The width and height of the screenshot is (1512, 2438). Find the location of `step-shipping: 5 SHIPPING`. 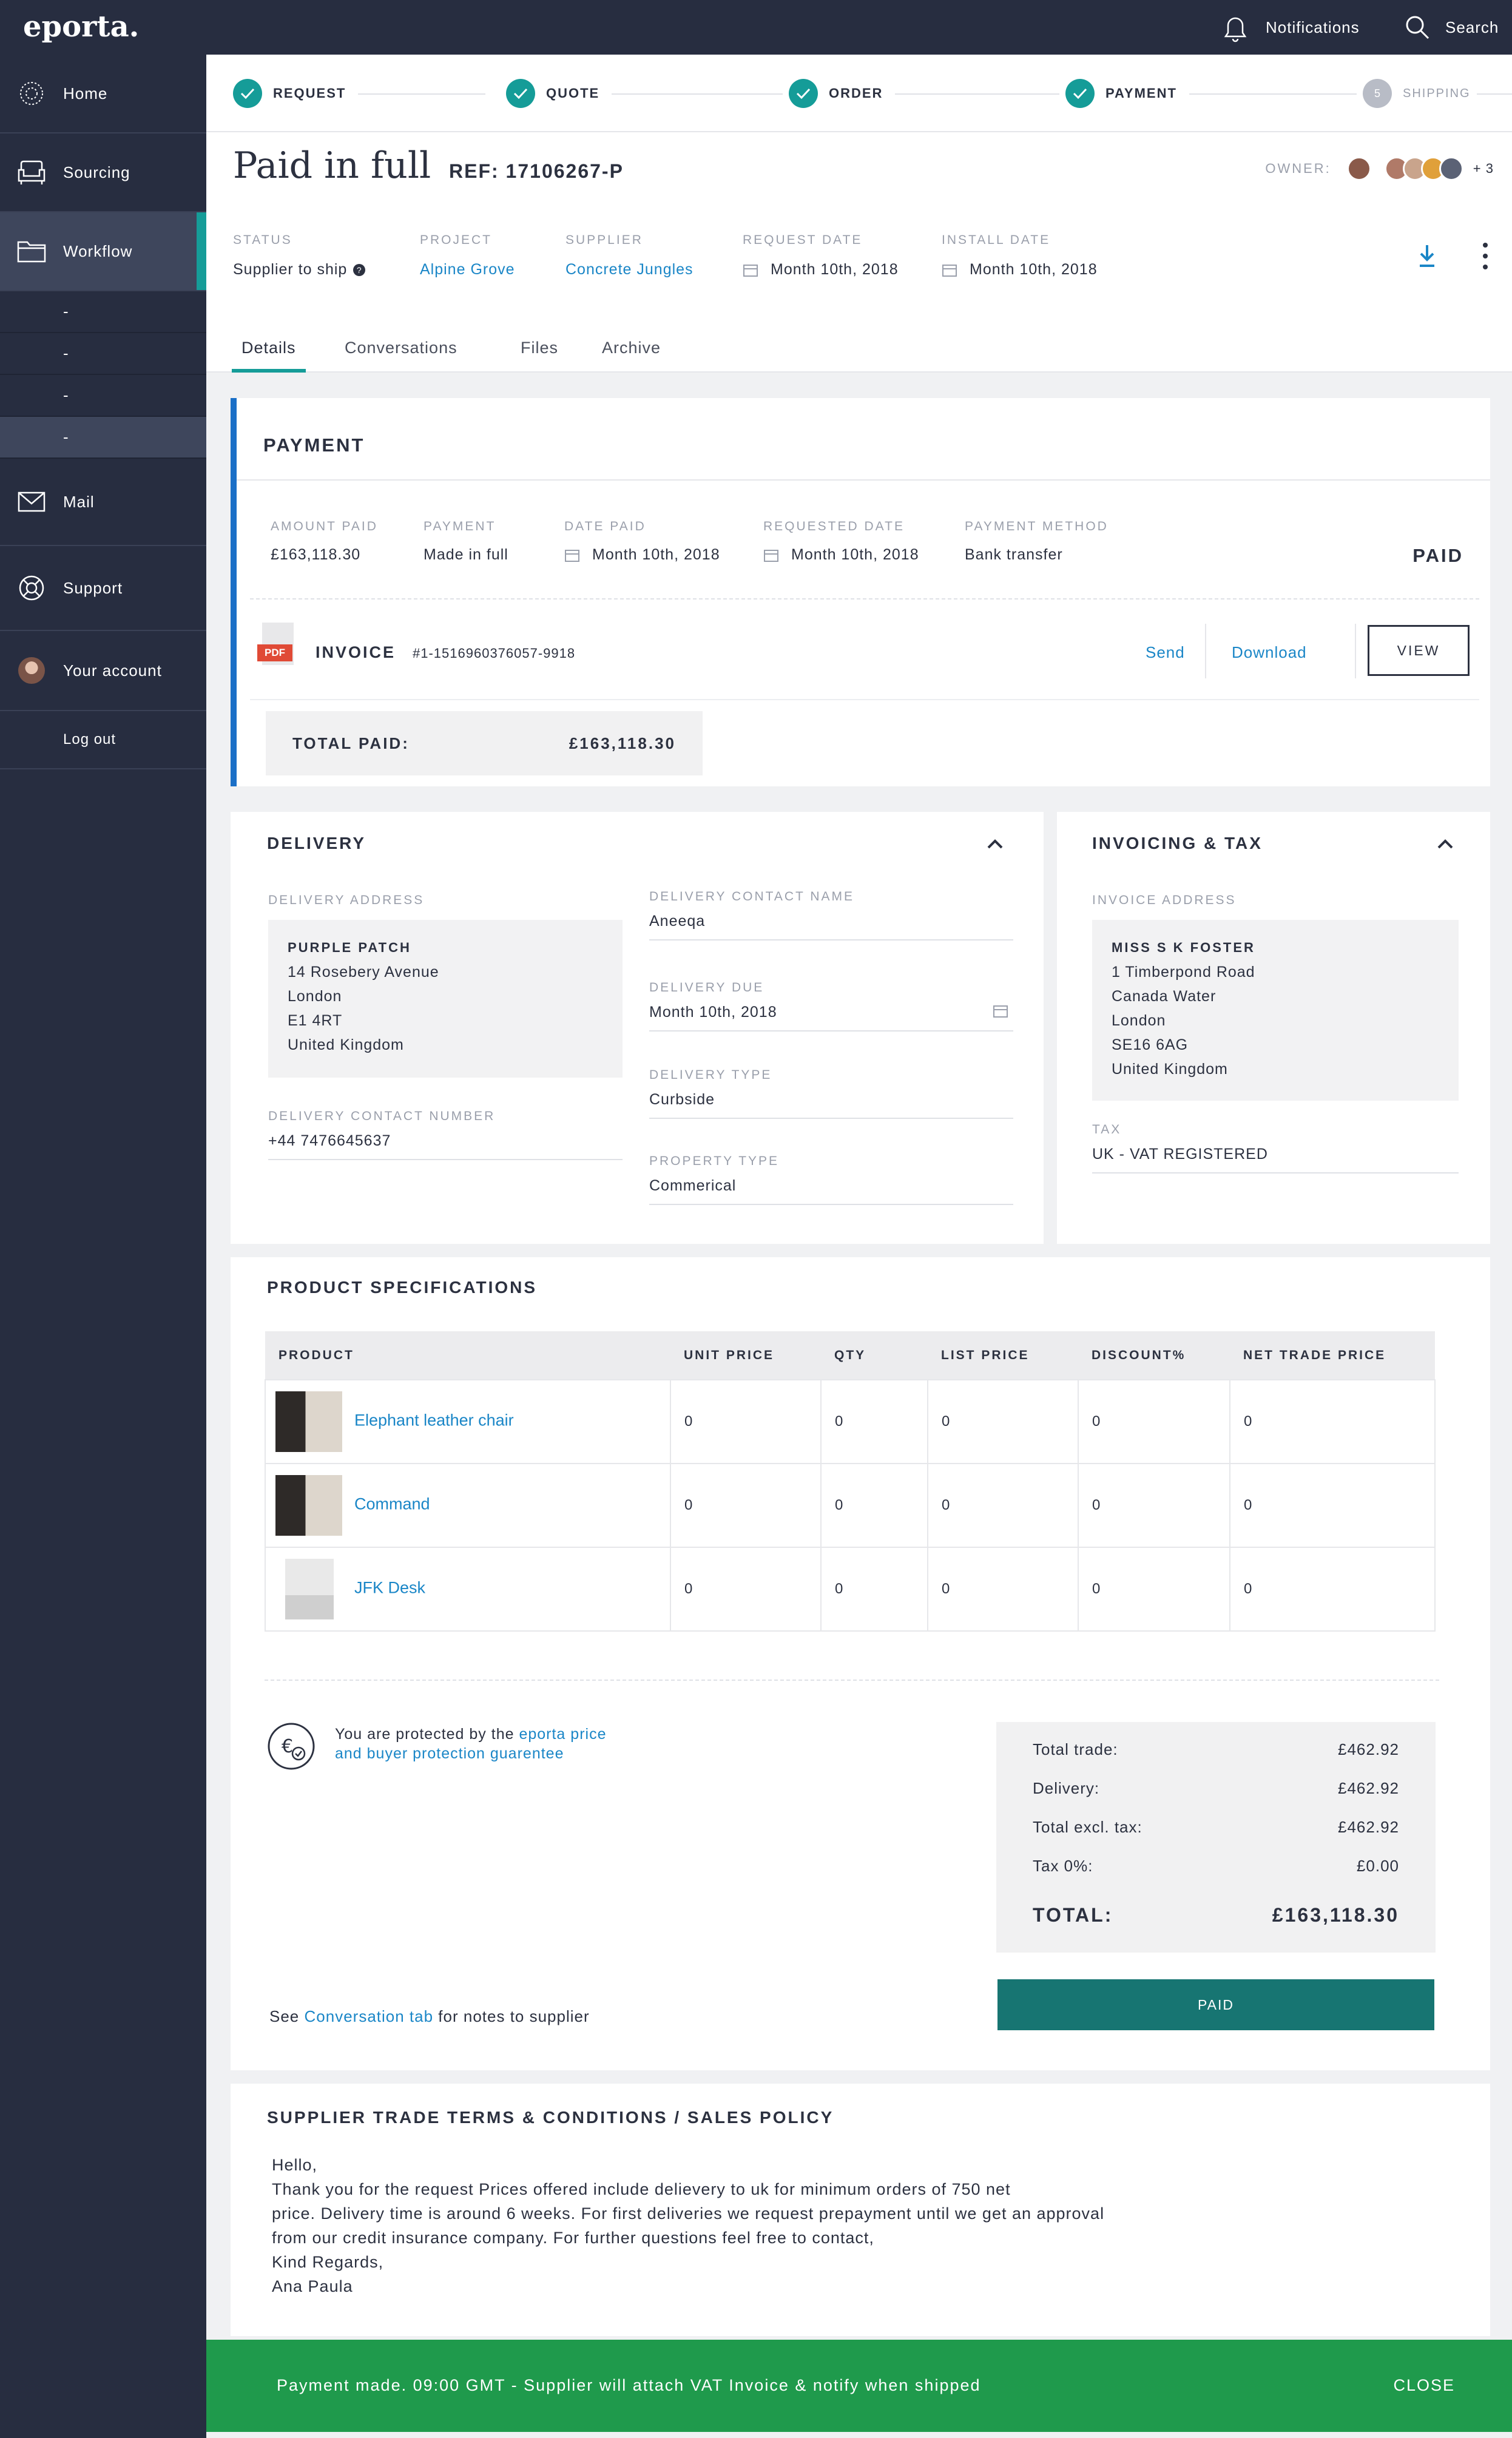

step-shipping: 5 SHIPPING is located at coordinates (1417, 94).